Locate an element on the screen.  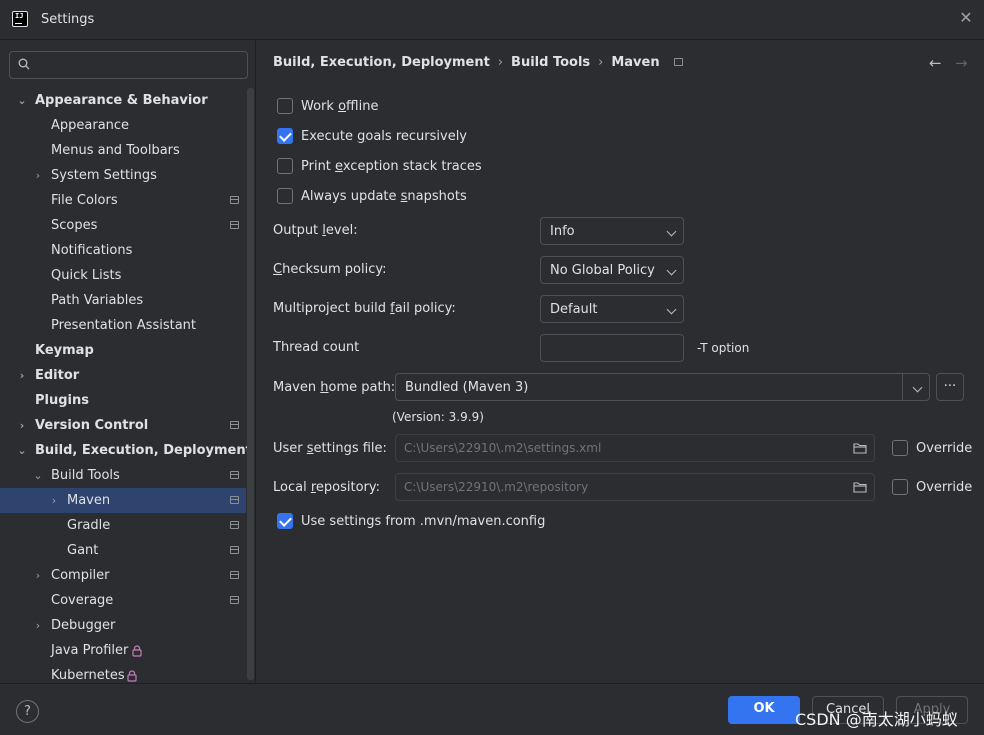
print-exception-label: Print exception stack traces is located at coordinates (391, 166).